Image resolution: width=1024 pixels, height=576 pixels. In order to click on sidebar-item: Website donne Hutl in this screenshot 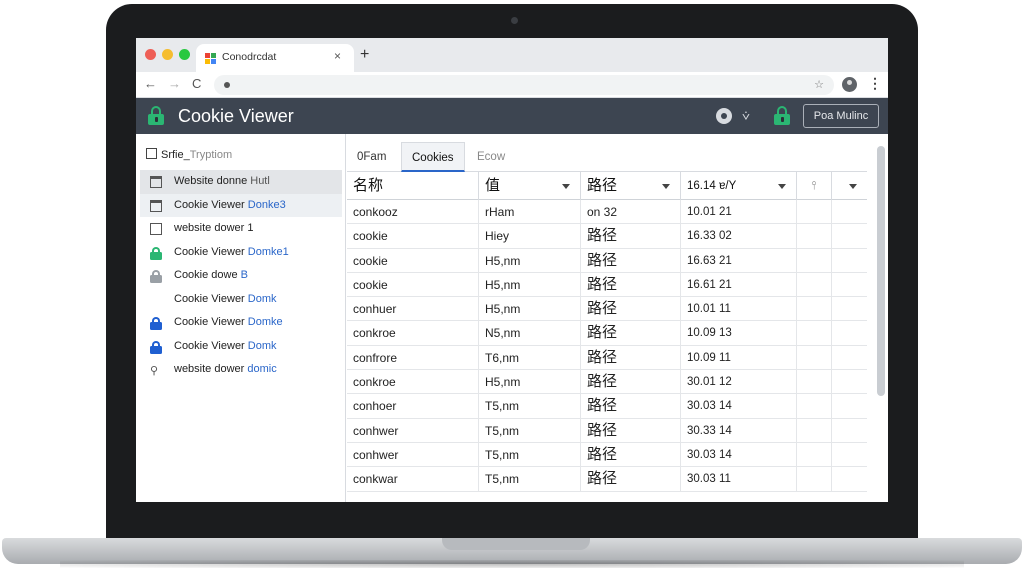, I will do `click(241, 182)`.